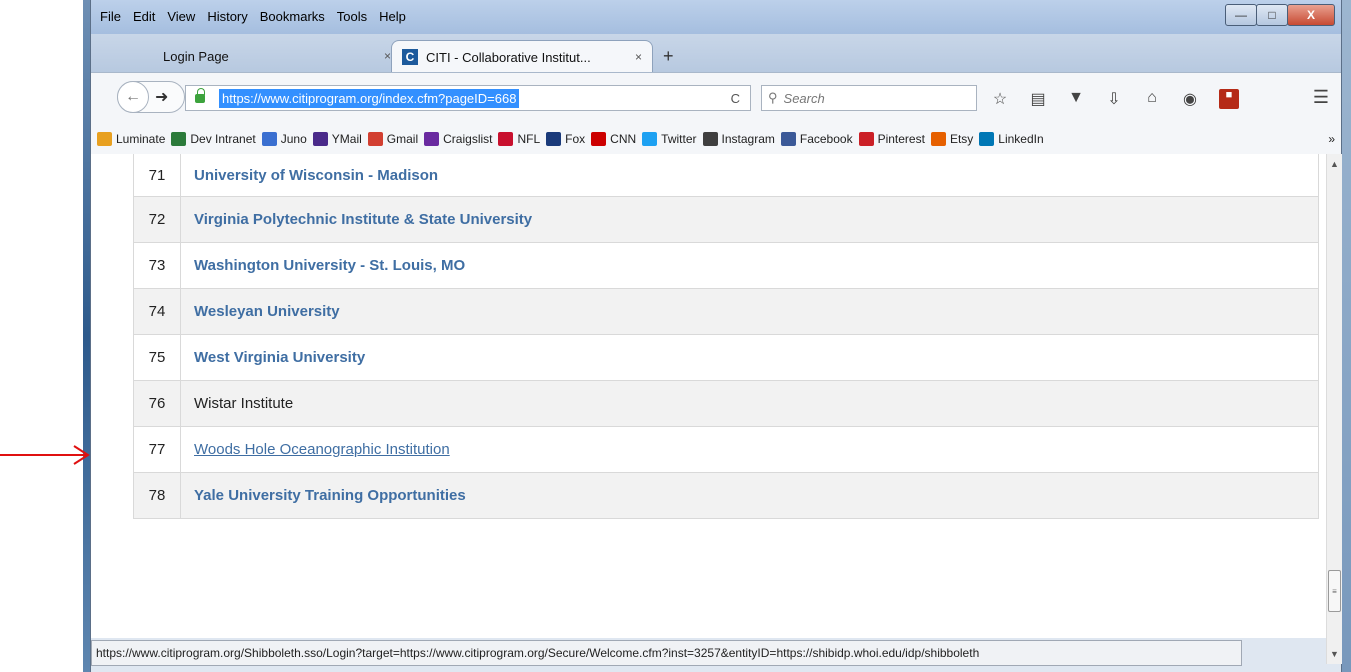 This screenshot has height=672, width=1351. What do you see at coordinates (352, 16) in the screenshot?
I see `menu-tools: Tools` at bounding box center [352, 16].